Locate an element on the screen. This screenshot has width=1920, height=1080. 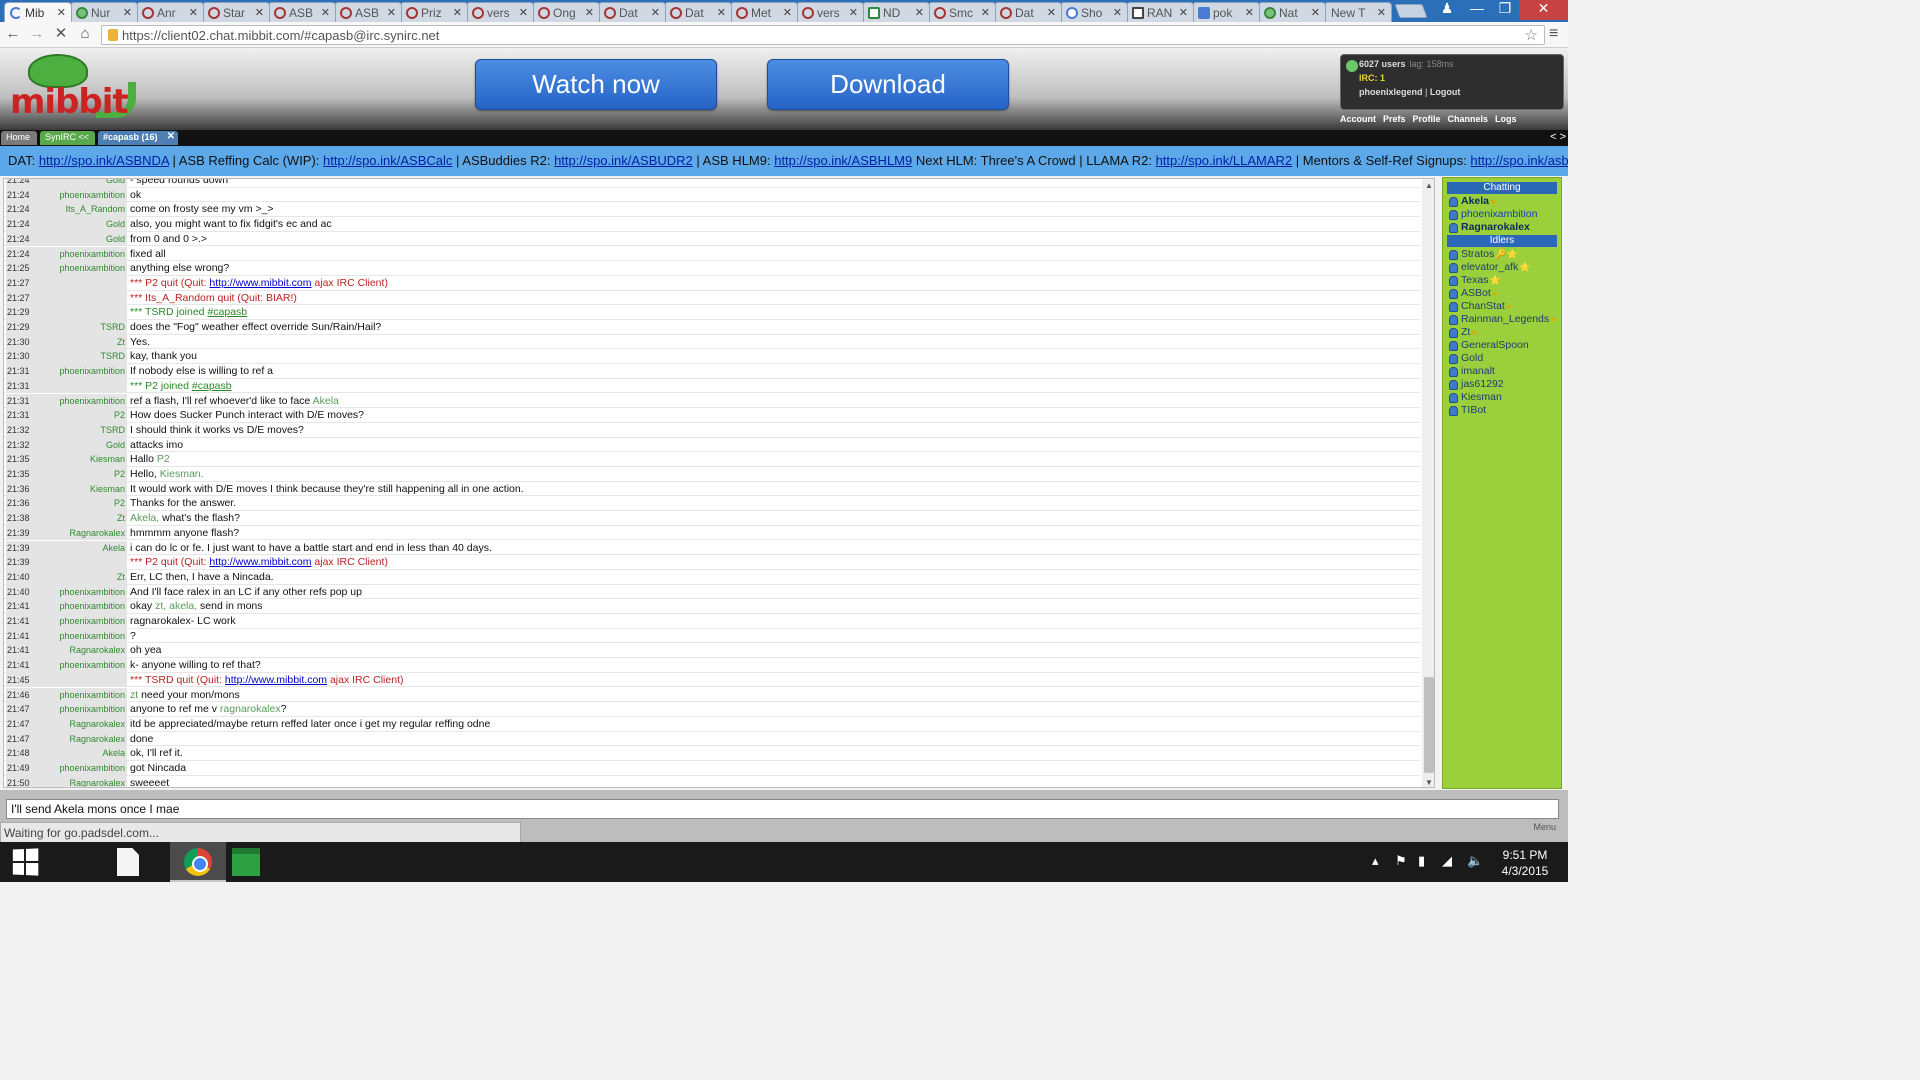
network-icon: ◢ is located at coordinates (1447, 861).